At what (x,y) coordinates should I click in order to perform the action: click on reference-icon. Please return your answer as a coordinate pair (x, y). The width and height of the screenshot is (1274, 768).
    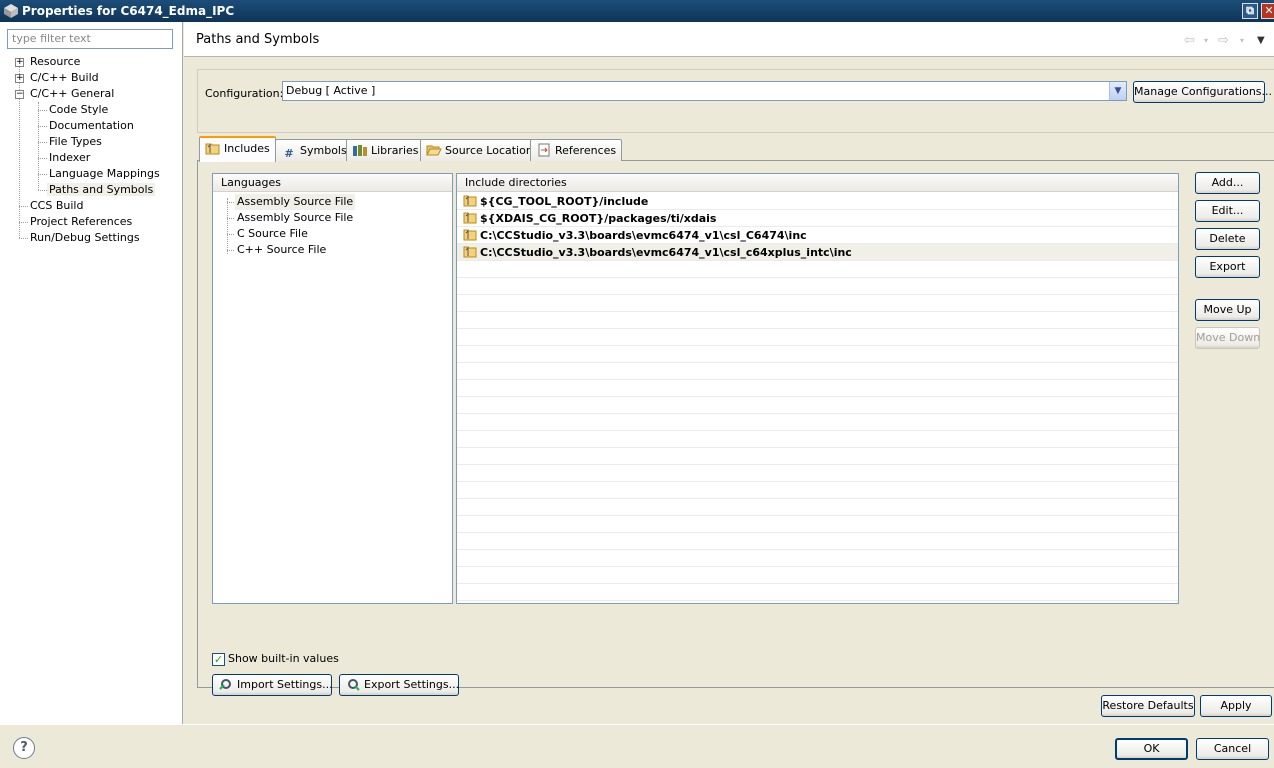
    Looking at the image, I should click on (544, 150).